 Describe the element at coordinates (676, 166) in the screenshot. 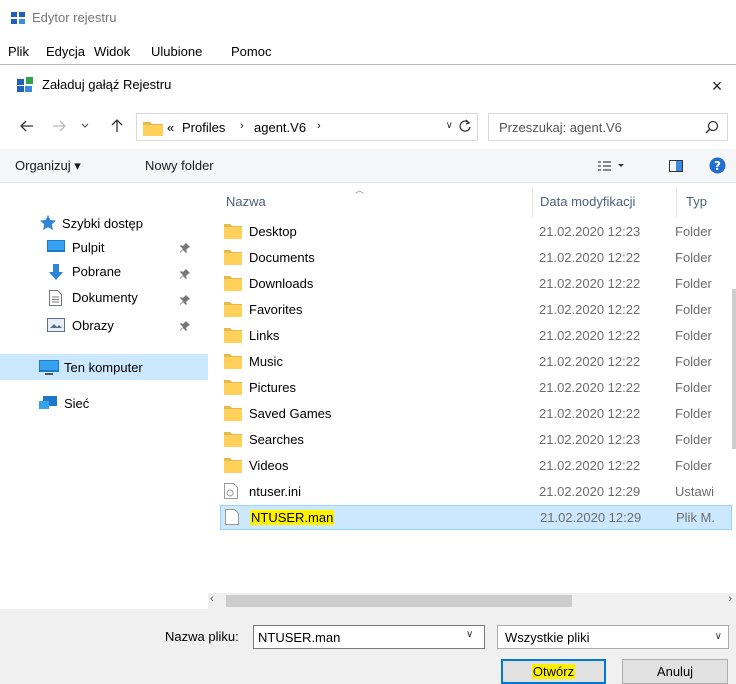

I see `preview-pane-icon` at that location.